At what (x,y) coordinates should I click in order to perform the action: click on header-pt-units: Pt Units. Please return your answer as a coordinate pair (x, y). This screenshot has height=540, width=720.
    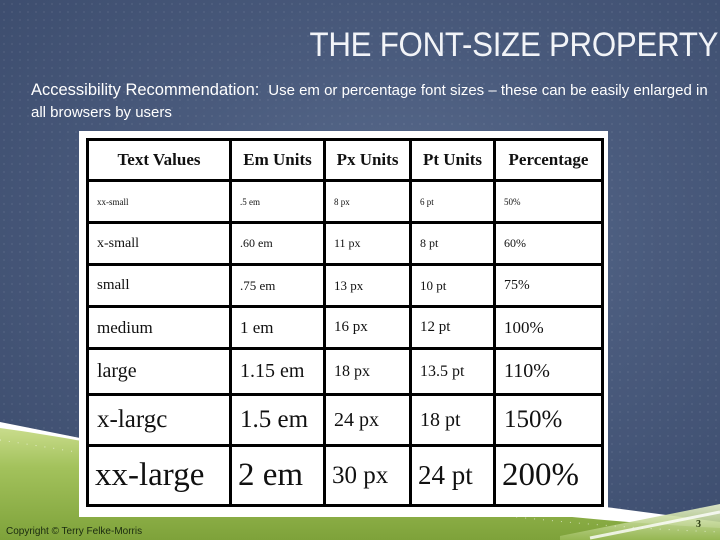
    Looking at the image, I should click on (452, 160).